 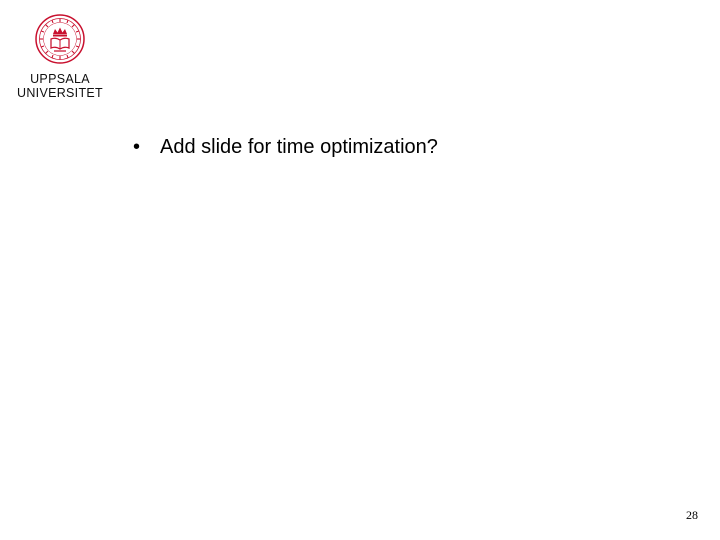 I want to click on page-number: 28, so click(x=692, y=515).